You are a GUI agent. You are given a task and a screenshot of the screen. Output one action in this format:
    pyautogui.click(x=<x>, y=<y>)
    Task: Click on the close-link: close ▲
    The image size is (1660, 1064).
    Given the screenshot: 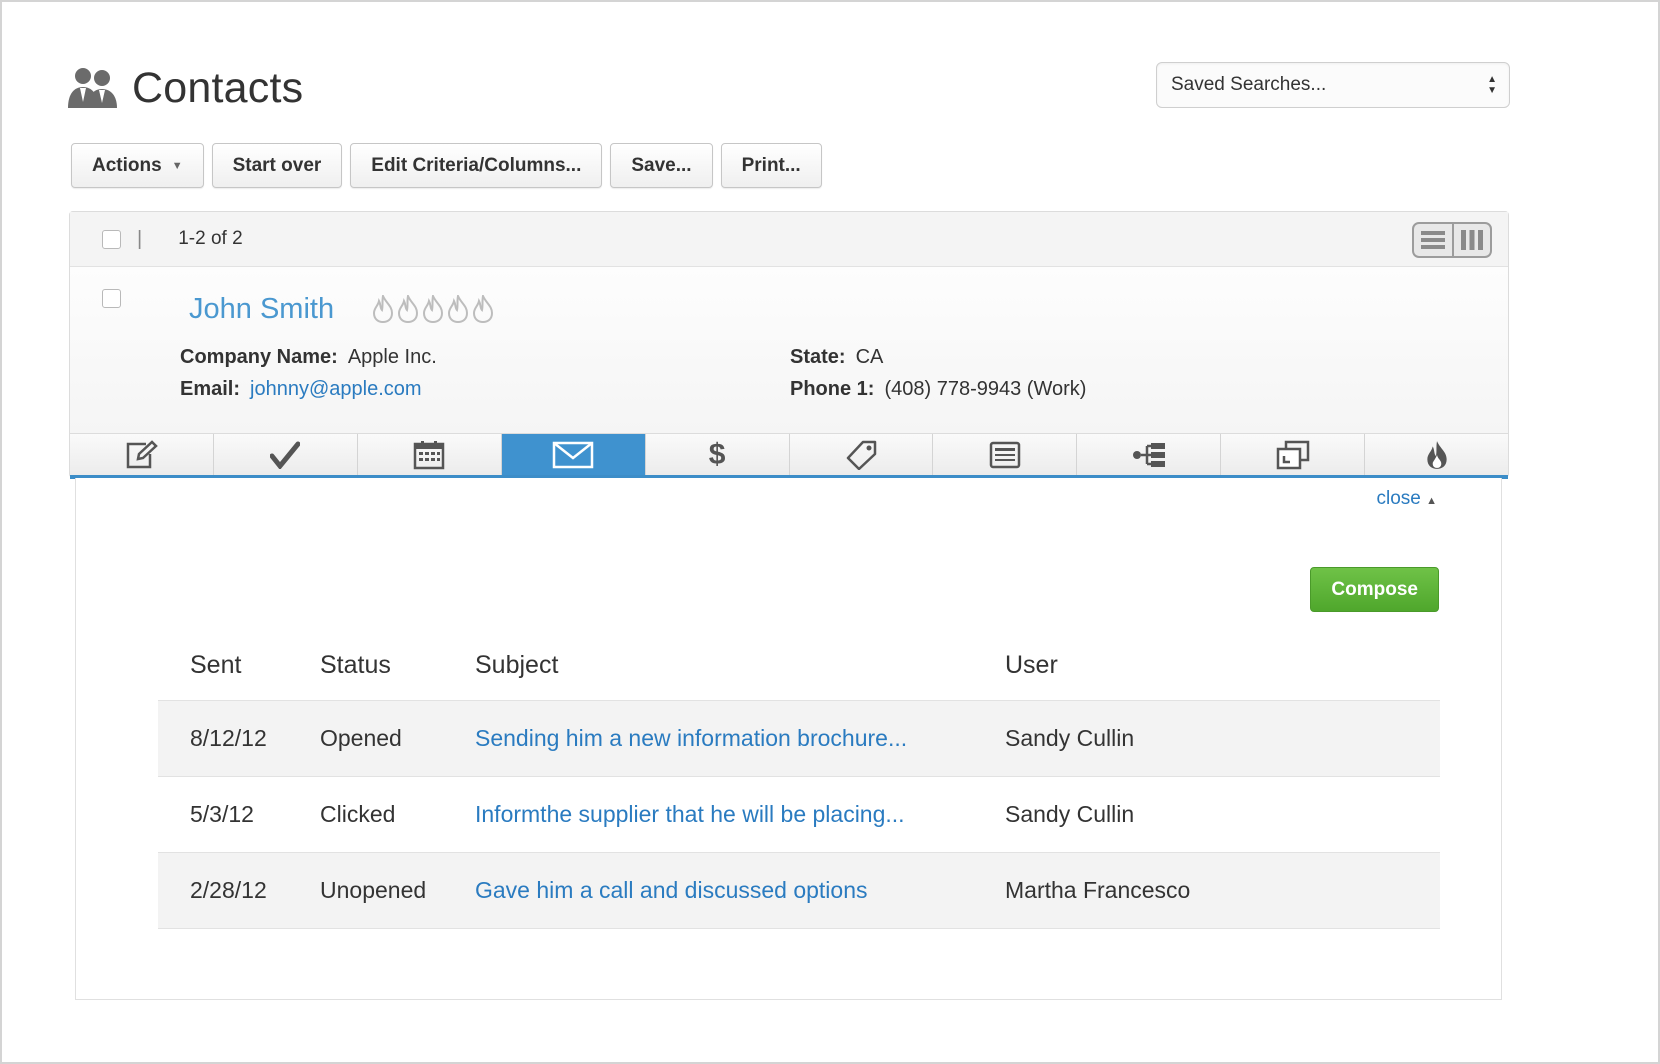 What is the action you would take?
    pyautogui.click(x=1406, y=499)
    